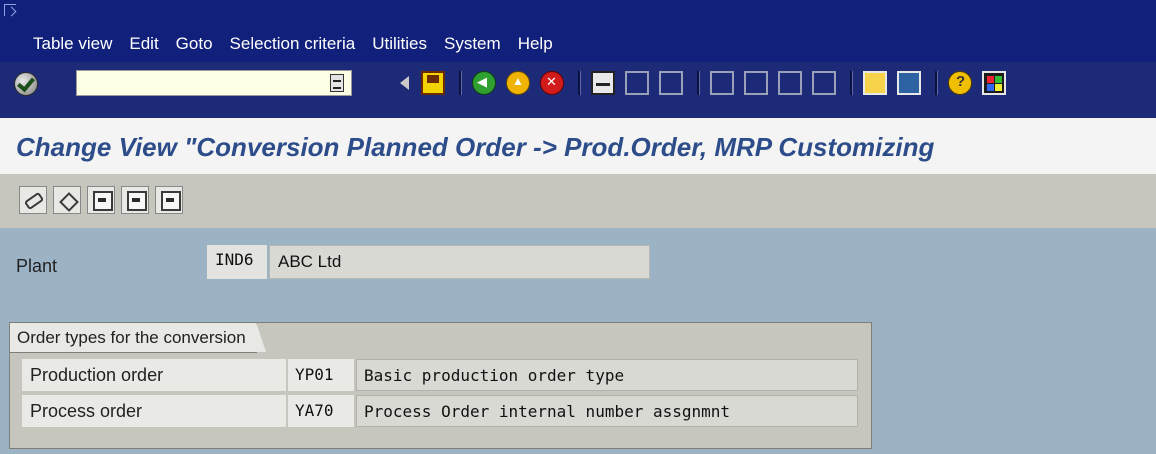 The width and height of the screenshot is (1156, 454). I want to click on display-change-button, so click(33, 200).